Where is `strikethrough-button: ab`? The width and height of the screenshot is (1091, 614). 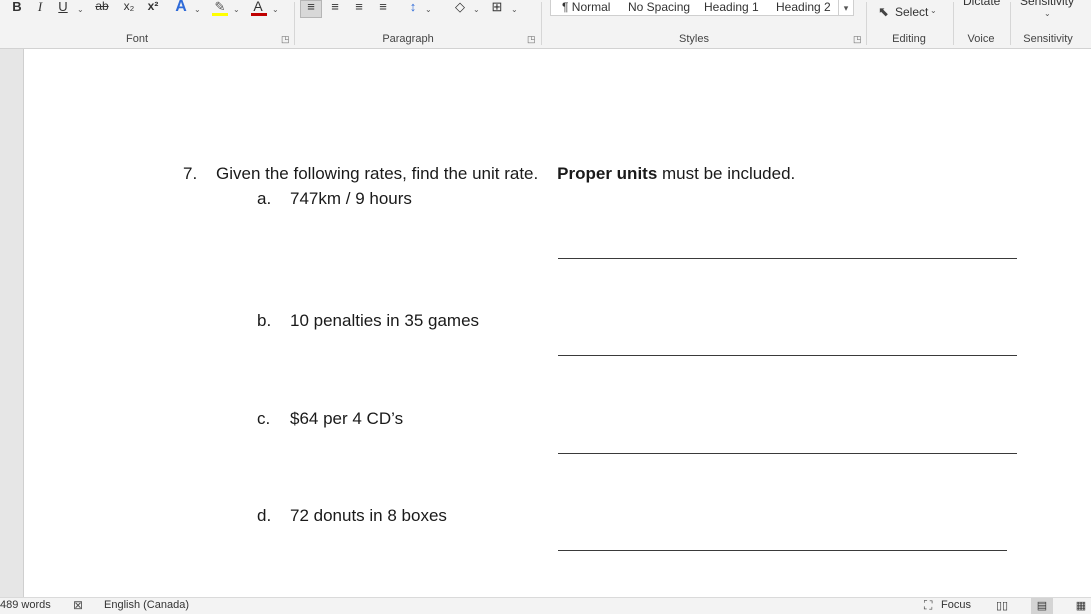 strikethrough-button: ab is located at coordinates (102, 7).